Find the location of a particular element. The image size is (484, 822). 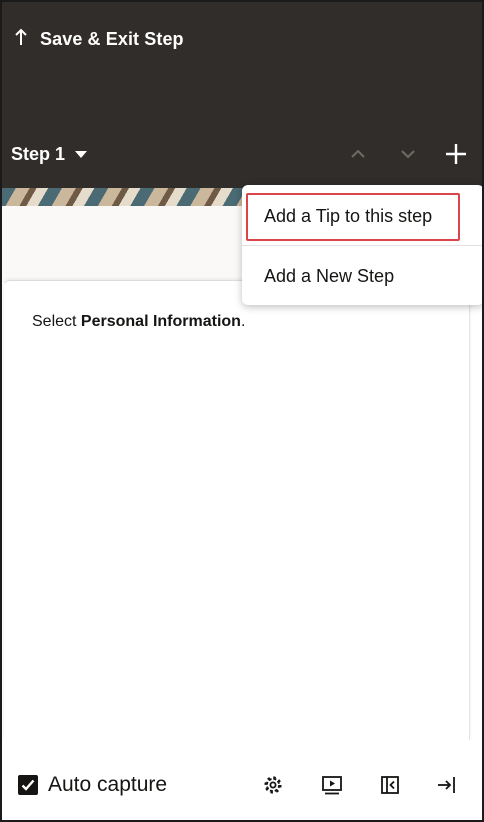

up-arrow-icon is located at coordinates (21, 39).